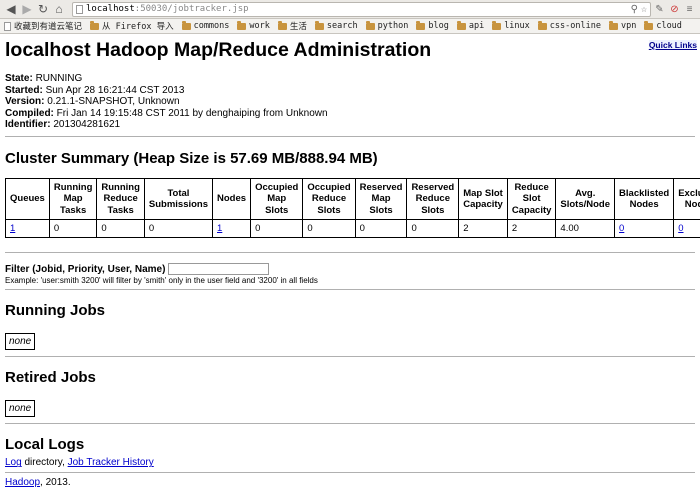 This screenshot has width=700, height=494. What do you see at coordinates (205, 25) in the screenshot?
I see `bookmark-folder: commons` at bounding box center [205, 25].